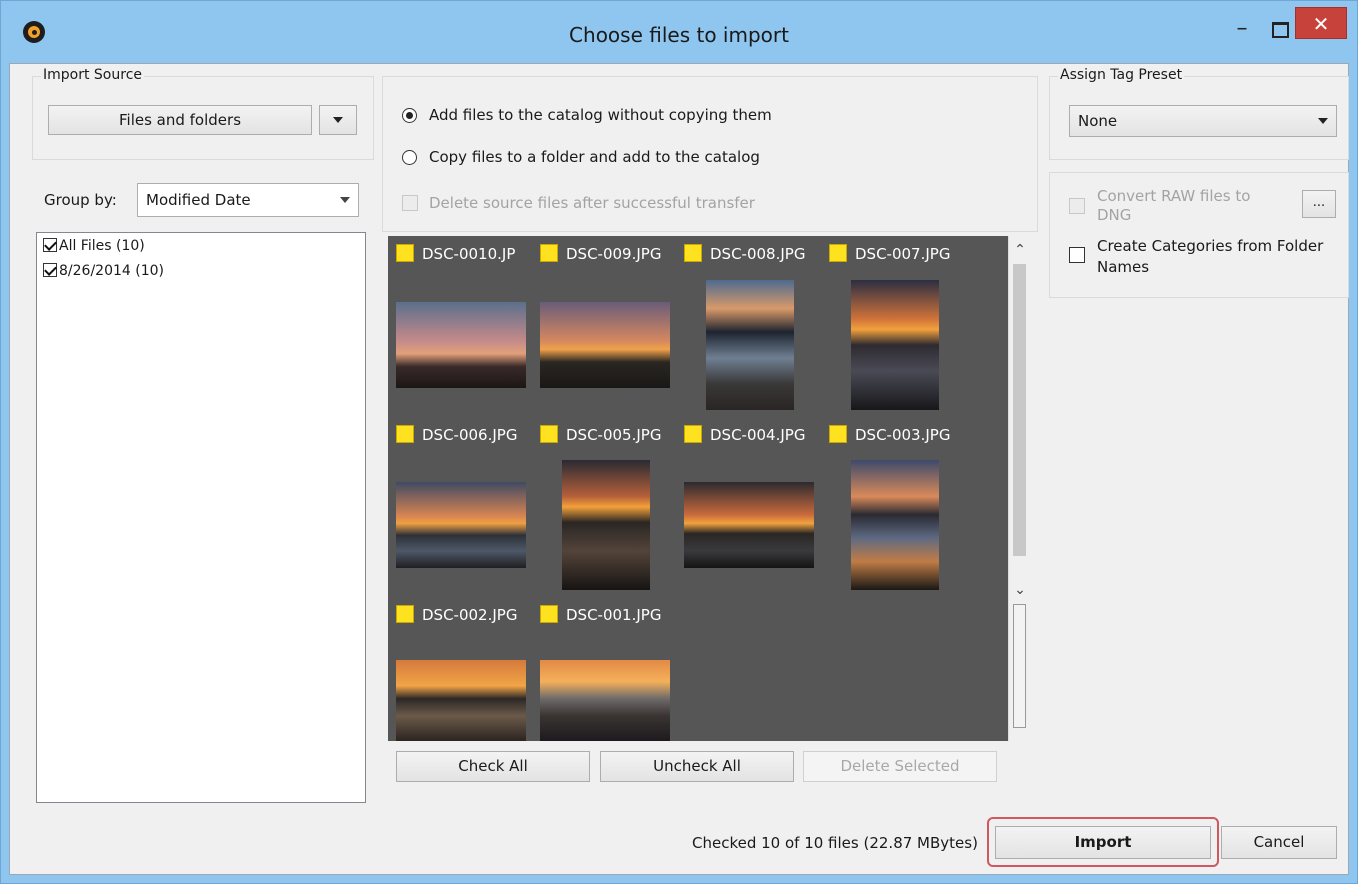 Image resolution: width=1358 pixels, height=884 pixels. Describe the element at coordinates (1020, 590) in the screenshot. I see `scroll-down-icon: ⌄` at that location.